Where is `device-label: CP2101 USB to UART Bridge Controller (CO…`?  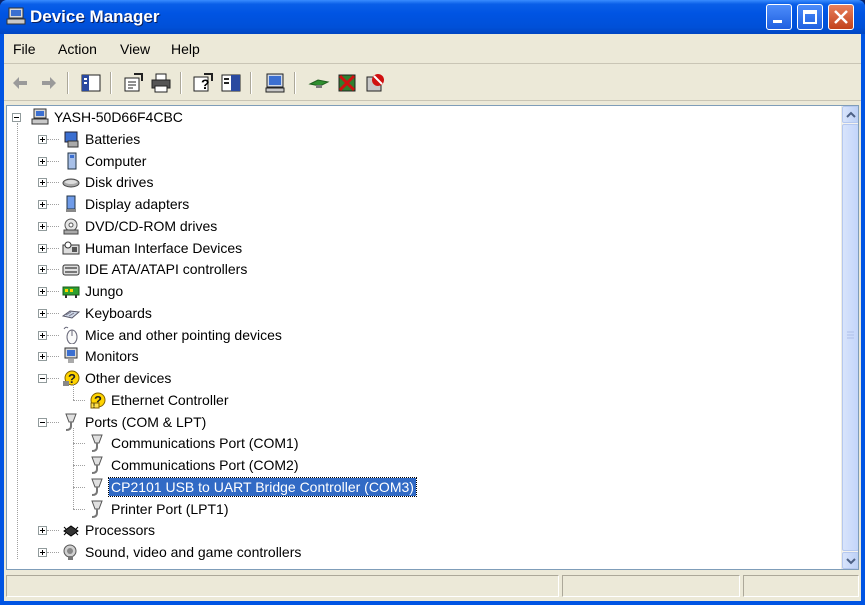 device-label: CP2101 USB to UART Bridge Controller (CO… is located at coordinates (262, 486).